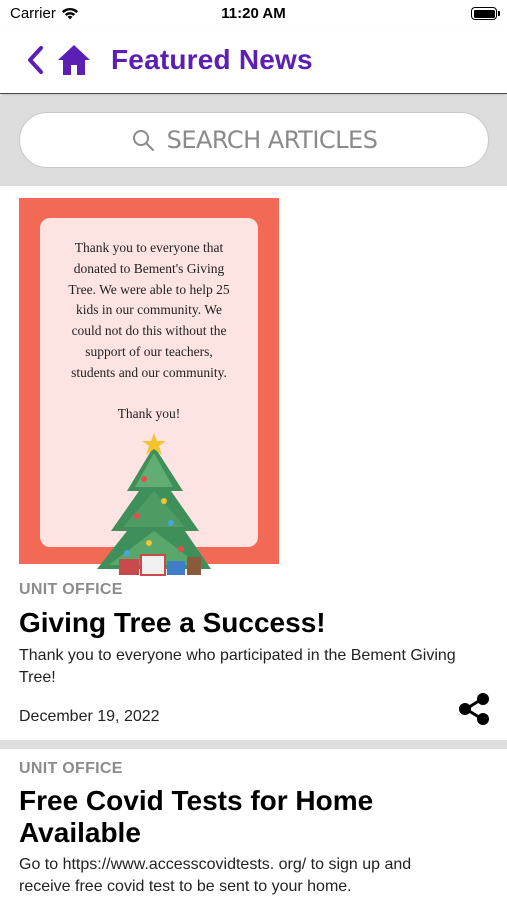 The image size is (507, 900). I want to click on search-bar-container: SEARCH ARTICLES, so click(253, 141).